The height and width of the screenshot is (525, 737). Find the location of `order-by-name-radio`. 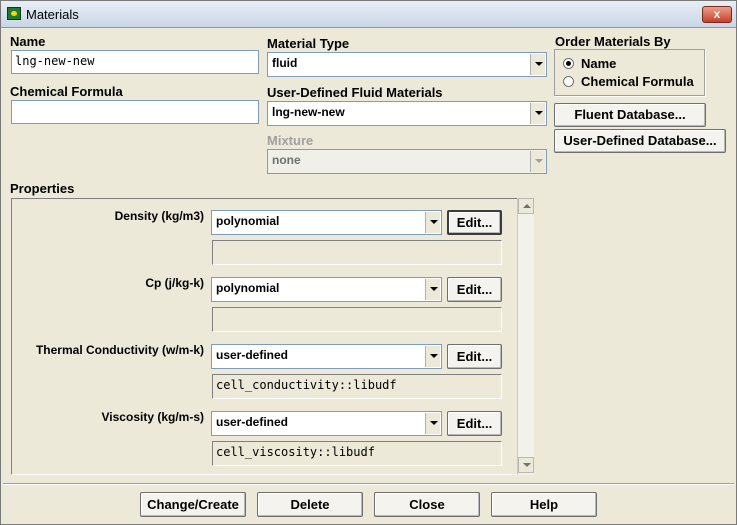

order-by-name-radio is located at coordinates (568, 63).